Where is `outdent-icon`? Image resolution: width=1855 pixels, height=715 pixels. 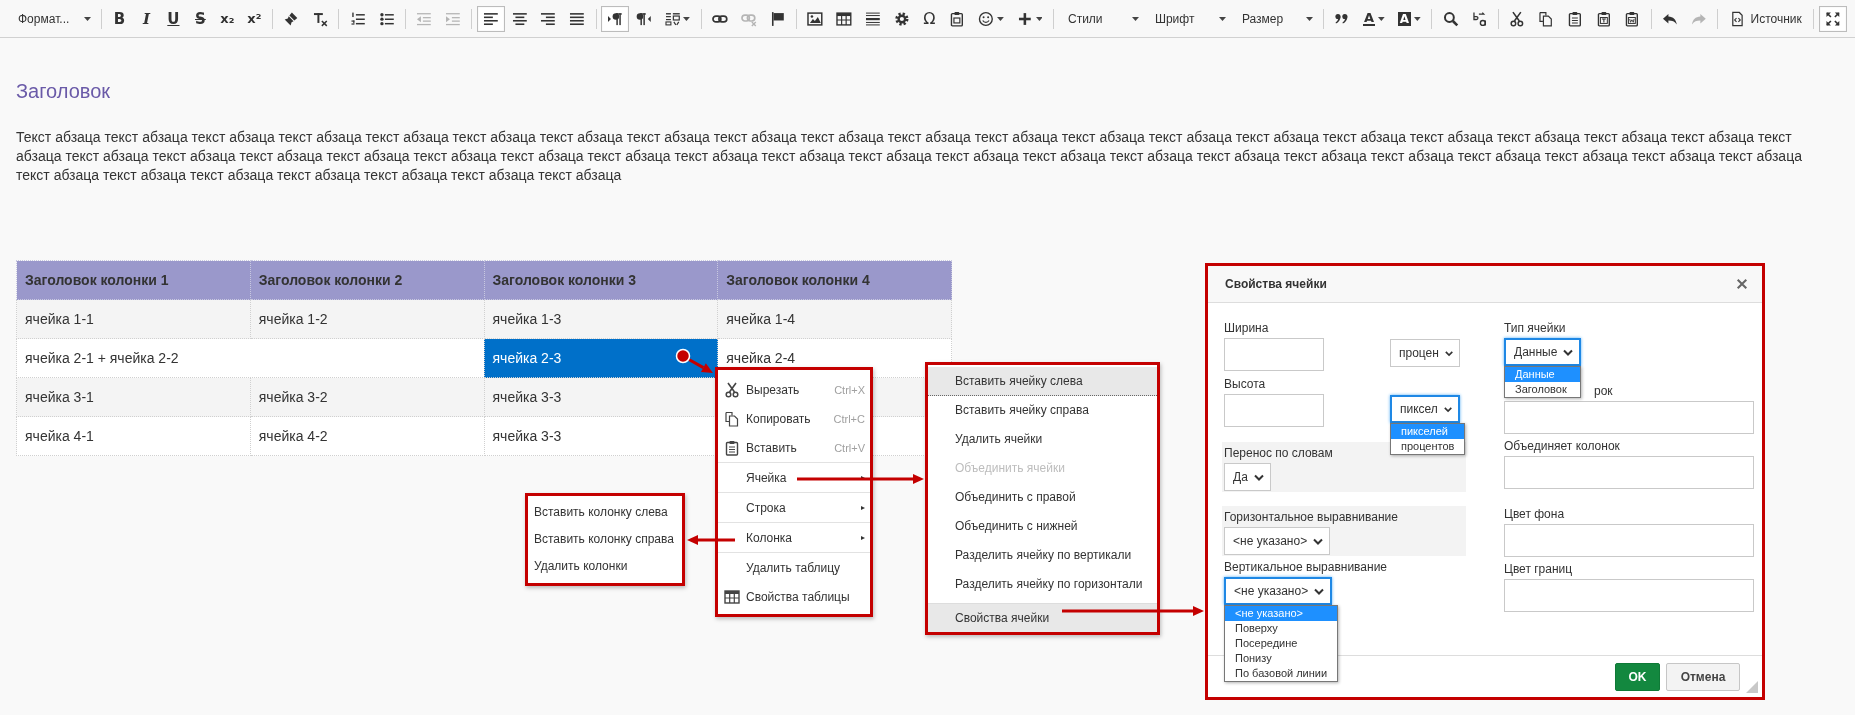 outdent-icon is located at coordinates (424, 18).